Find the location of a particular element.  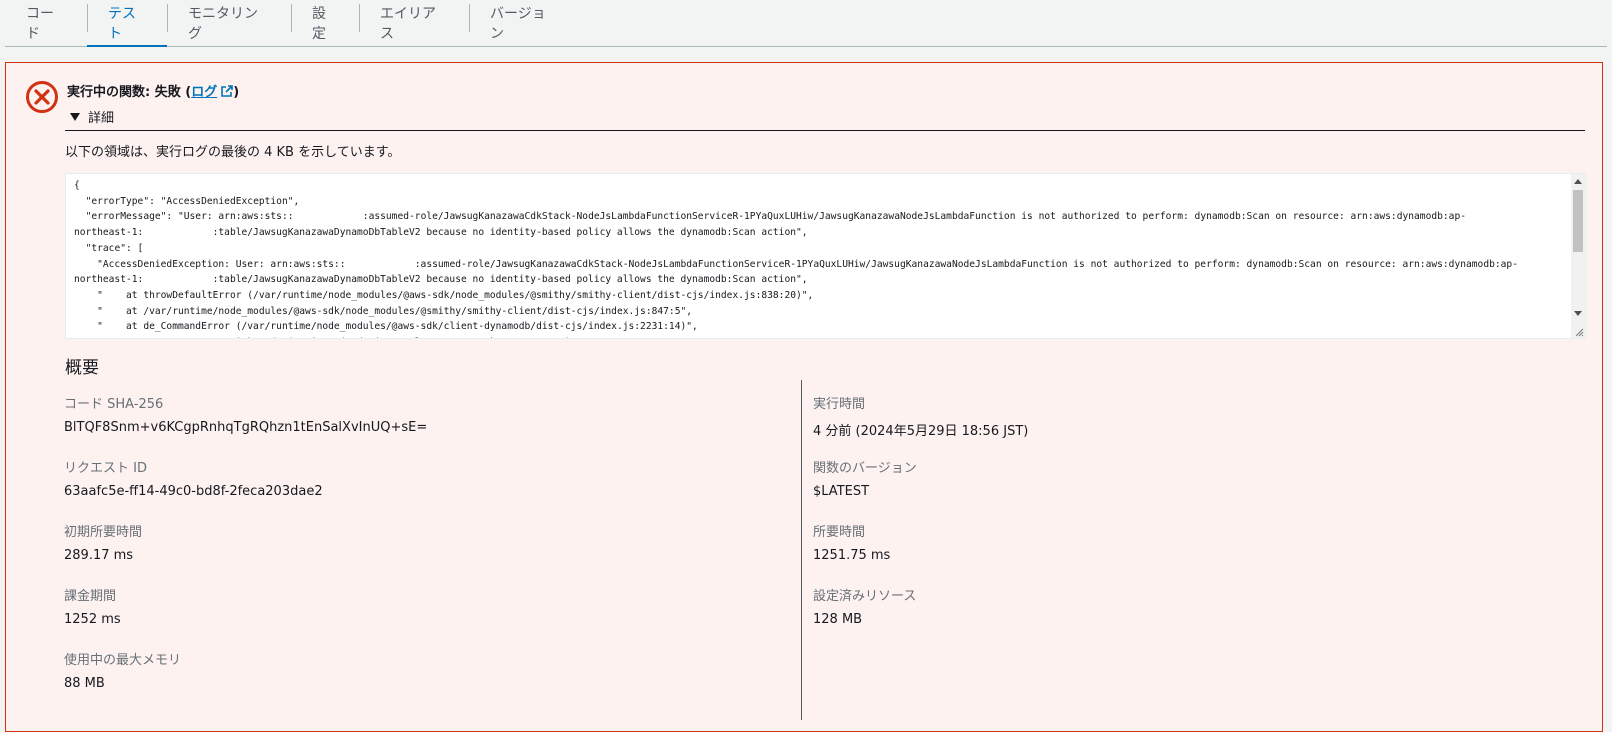

field-value: 128 MB is located at coordinates (838, 619).